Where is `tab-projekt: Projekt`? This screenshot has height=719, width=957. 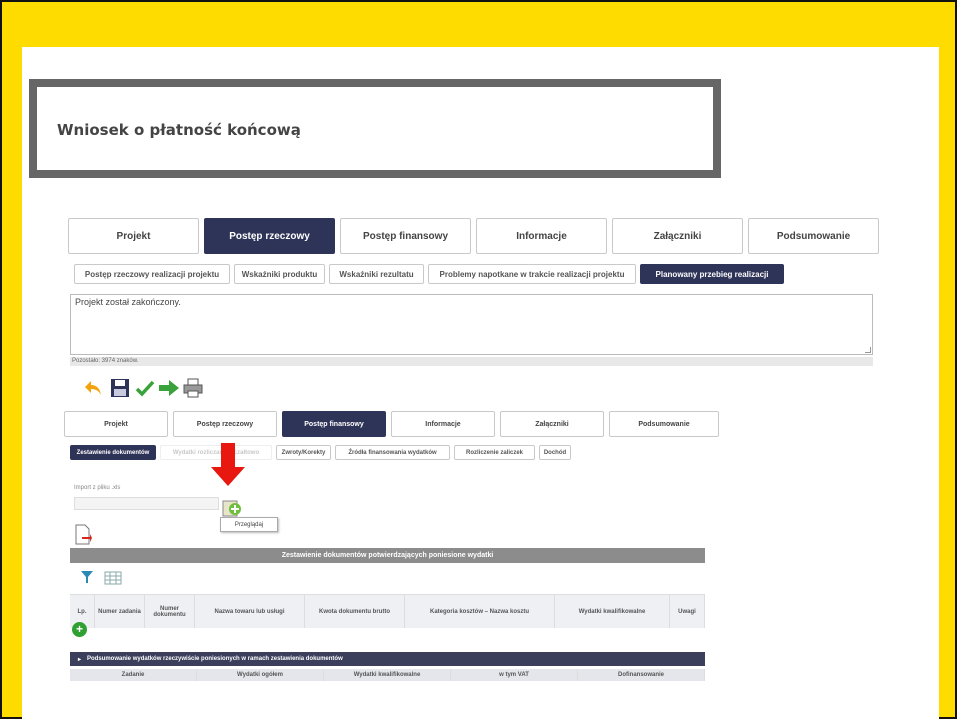
tab-projekt: Projekt is located at coordinates (133, 236).